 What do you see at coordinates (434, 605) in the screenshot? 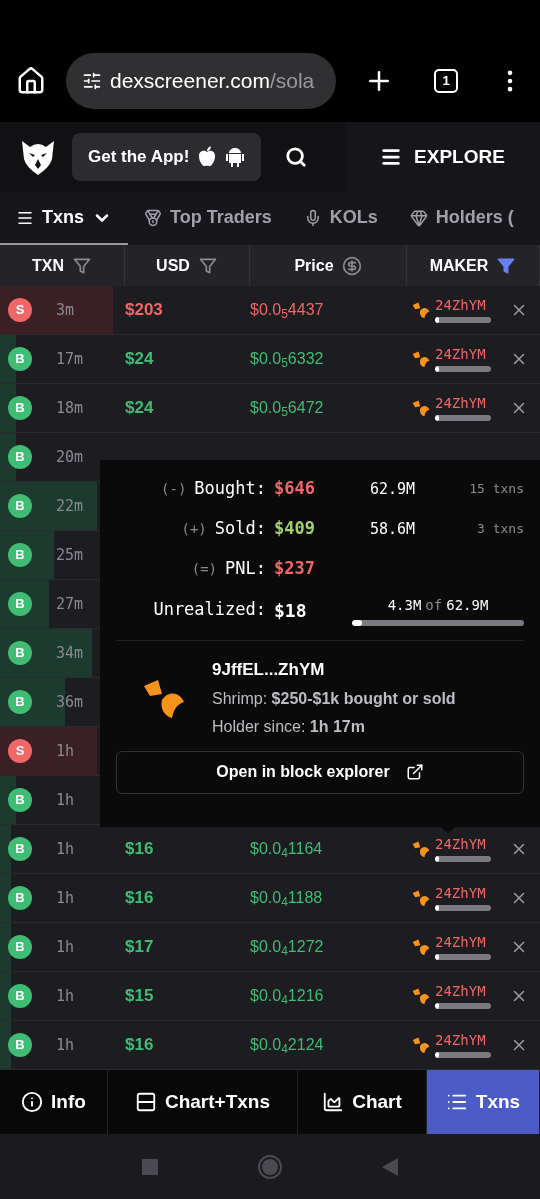
I see `of-label: of` at bounding box center [434, 605].